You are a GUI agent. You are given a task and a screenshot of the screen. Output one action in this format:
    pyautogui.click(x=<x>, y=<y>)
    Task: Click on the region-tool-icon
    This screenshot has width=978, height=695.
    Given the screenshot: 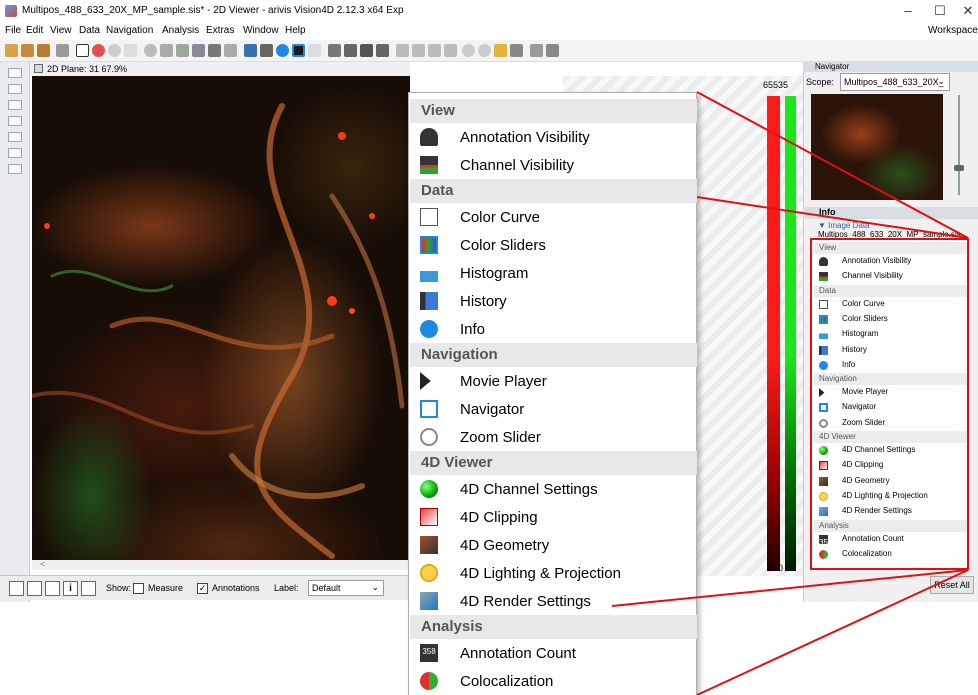 What is the action you would take?
    pyautogui.click(x=198, y=50)
    